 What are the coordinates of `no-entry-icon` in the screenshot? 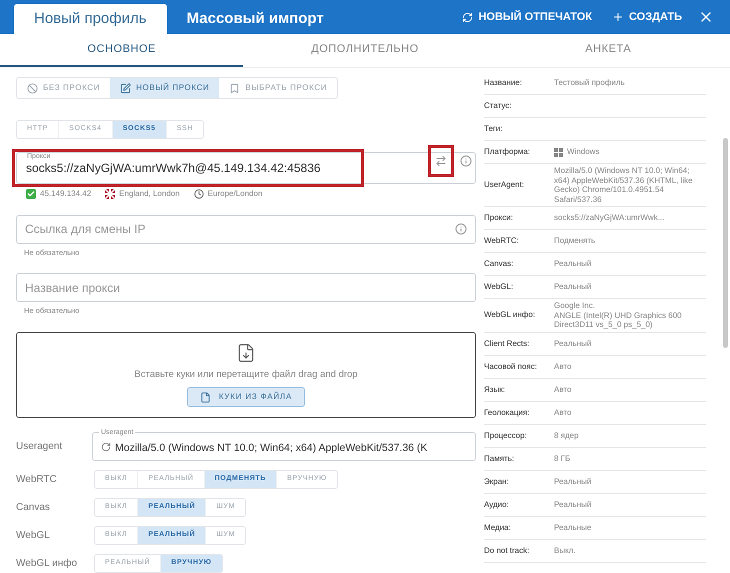 It's located at (32, 88).